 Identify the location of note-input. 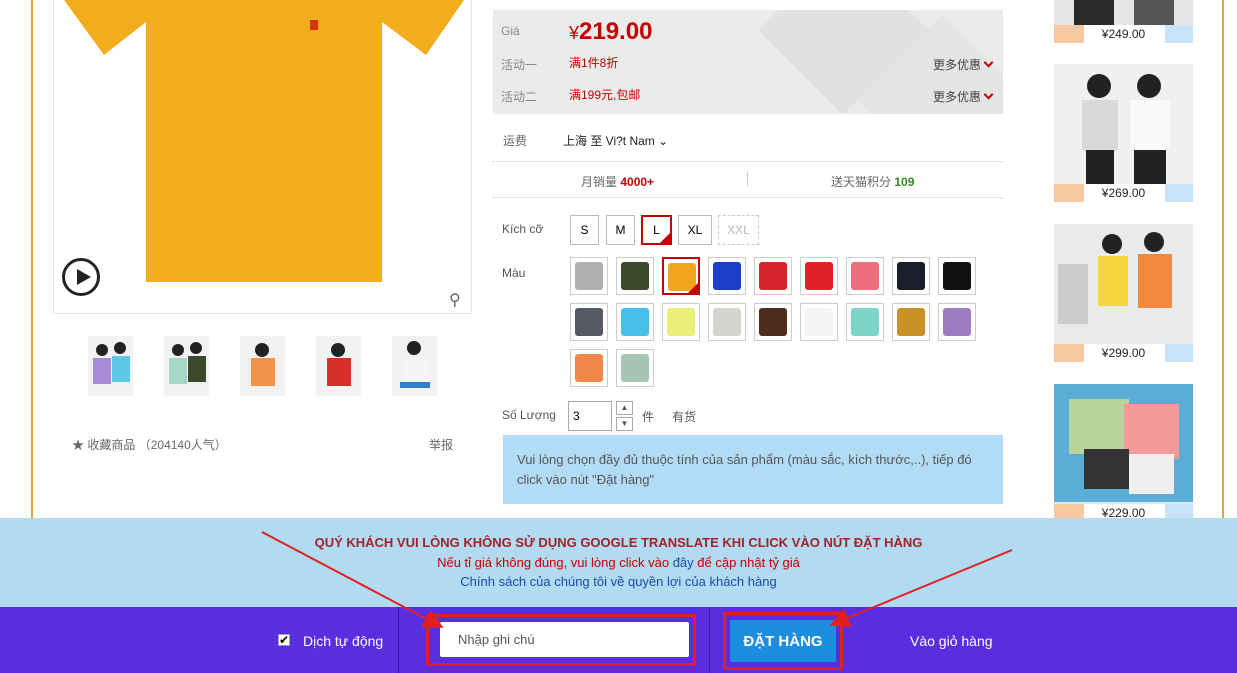
(564, 639).